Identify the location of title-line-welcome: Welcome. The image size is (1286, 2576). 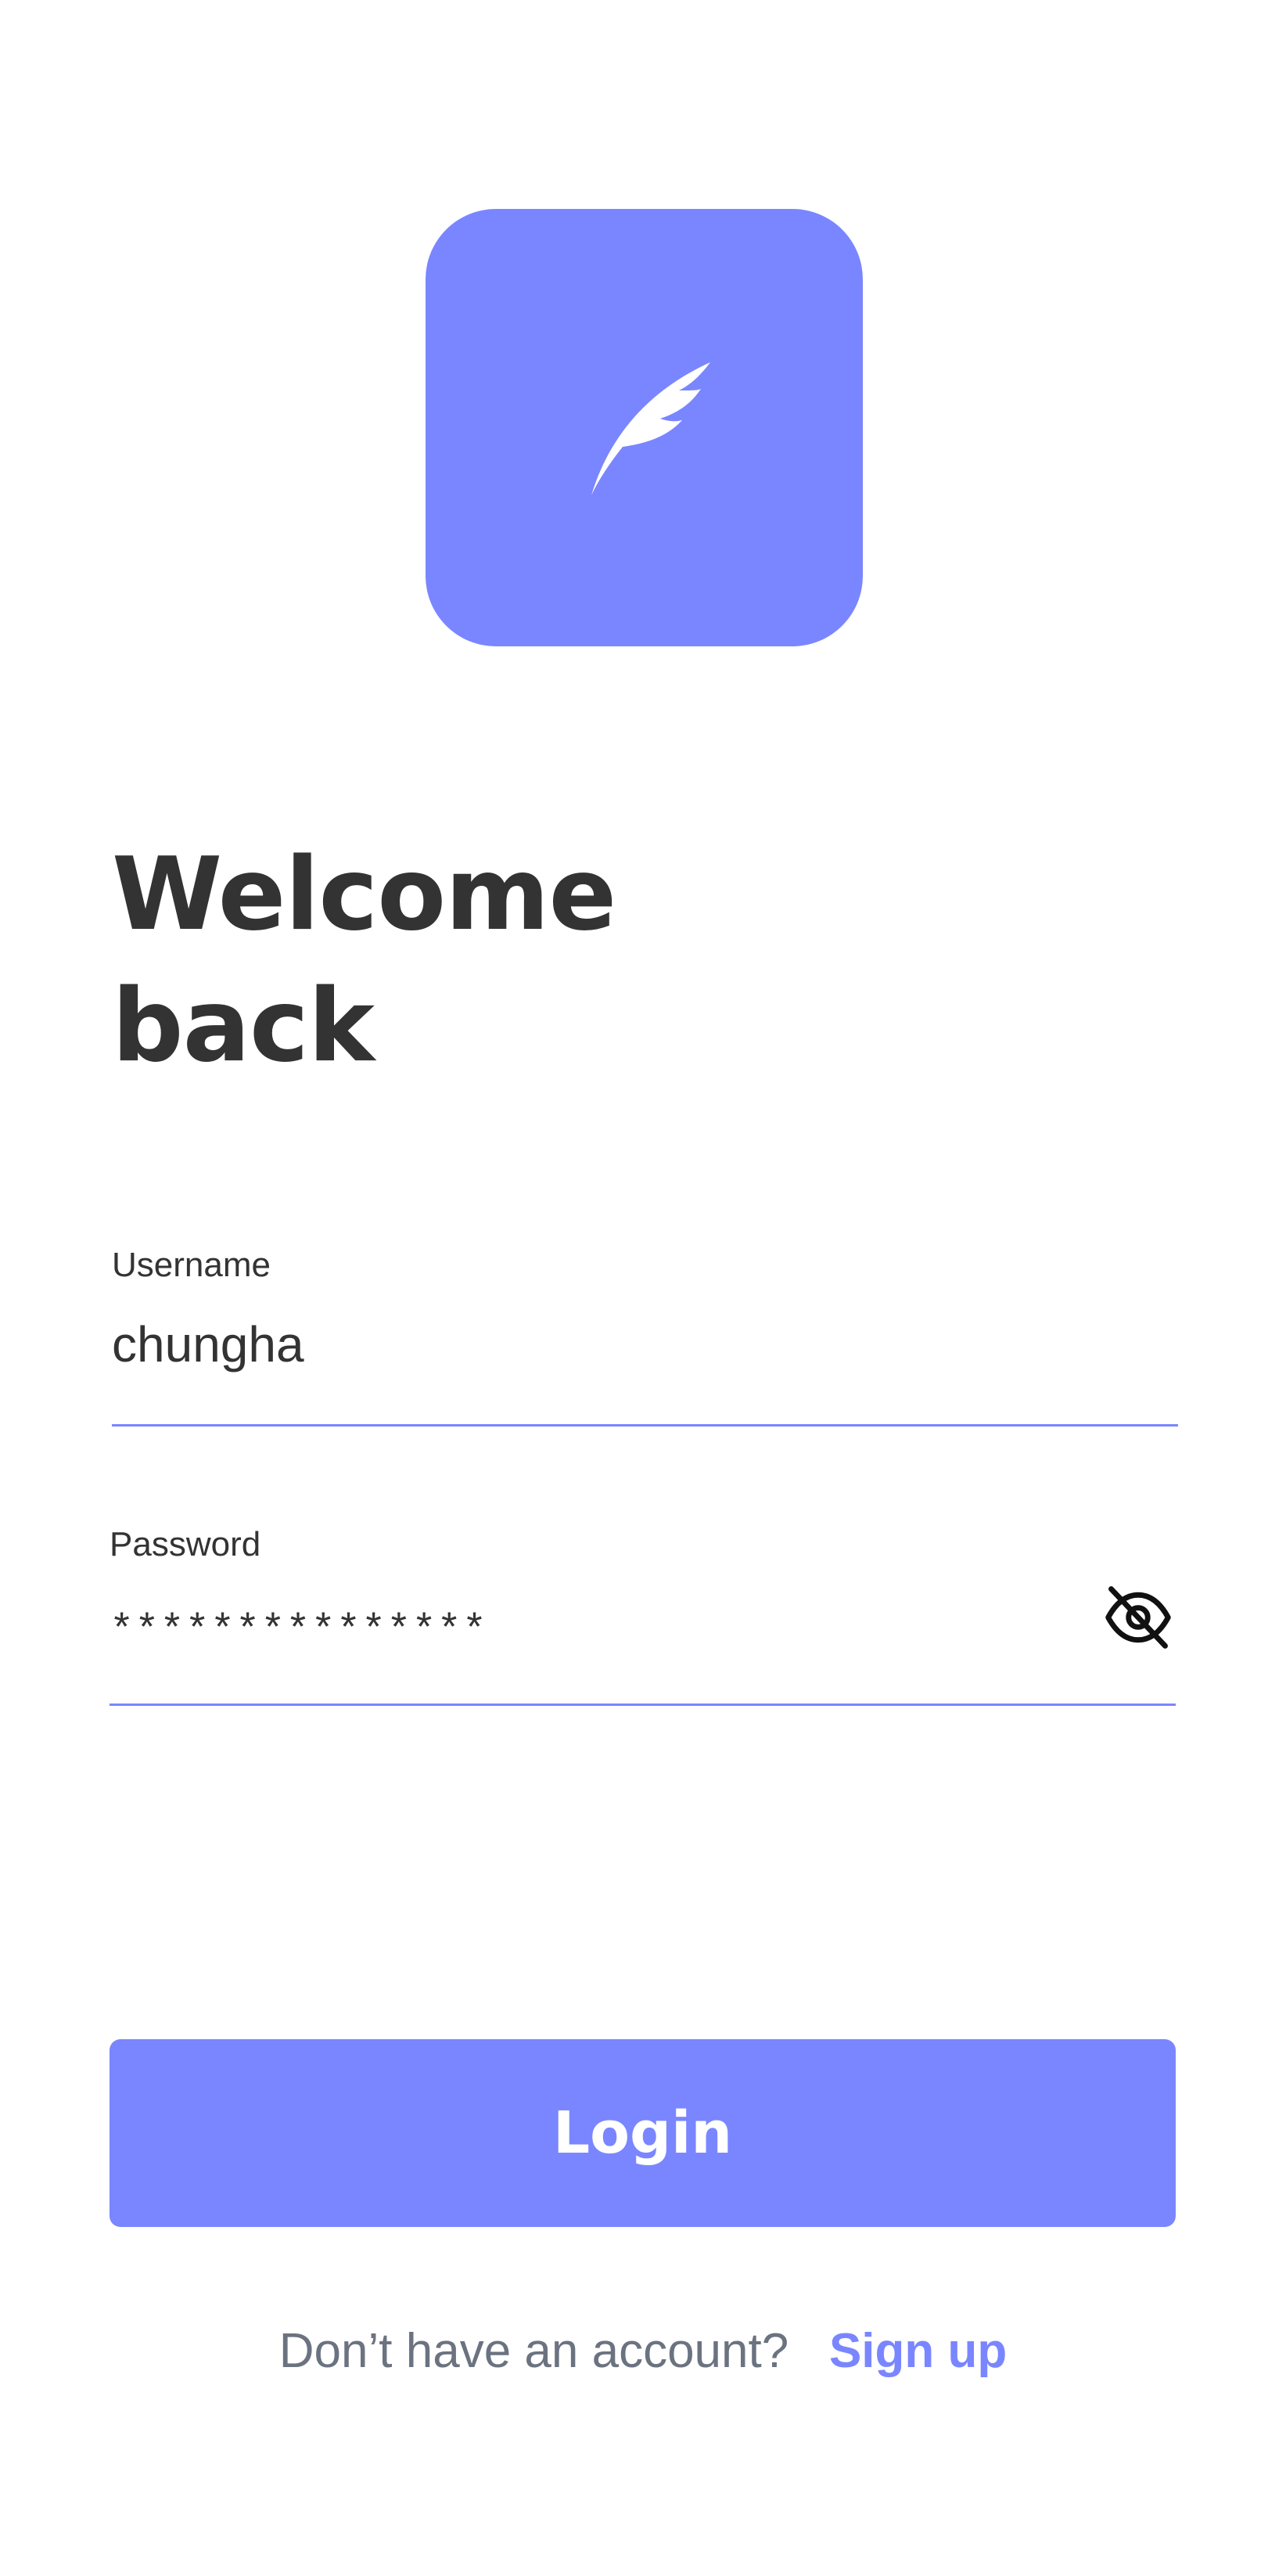
(364, 895).